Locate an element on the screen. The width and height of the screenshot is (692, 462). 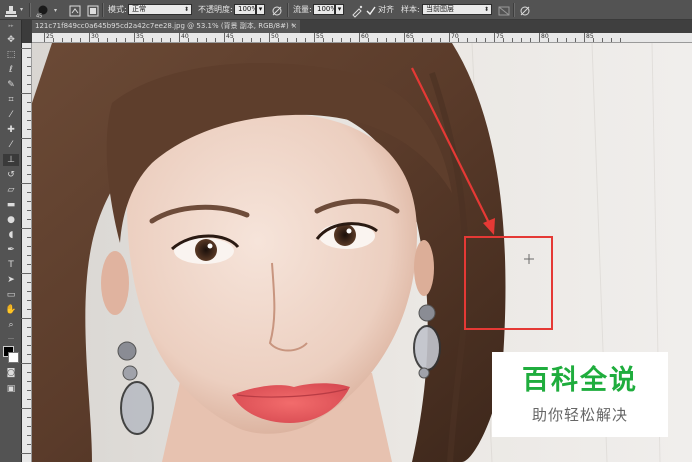
dodge-tool-icon: ◖ is located at coordinates (11, 235).